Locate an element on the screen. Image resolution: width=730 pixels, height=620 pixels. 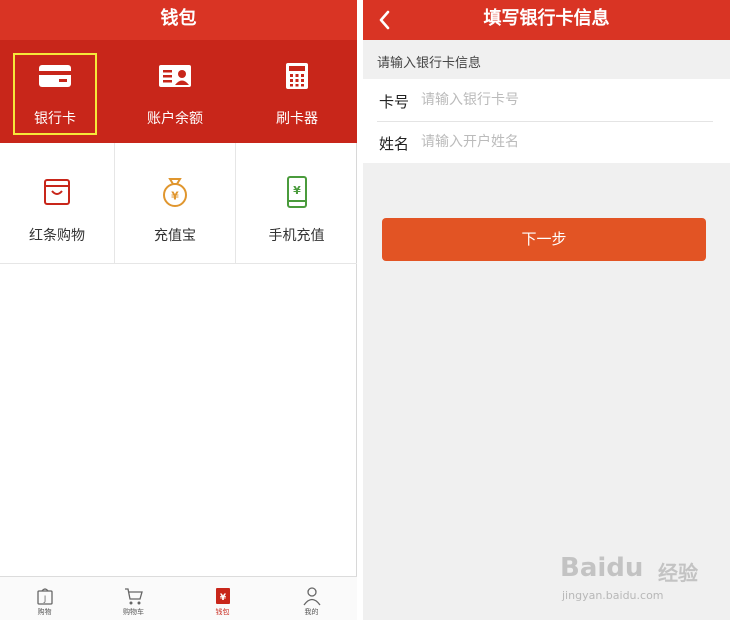
wallet-top-panel: 银行卡 账户余额 刷卡器 is located at coordinates (178, 91).